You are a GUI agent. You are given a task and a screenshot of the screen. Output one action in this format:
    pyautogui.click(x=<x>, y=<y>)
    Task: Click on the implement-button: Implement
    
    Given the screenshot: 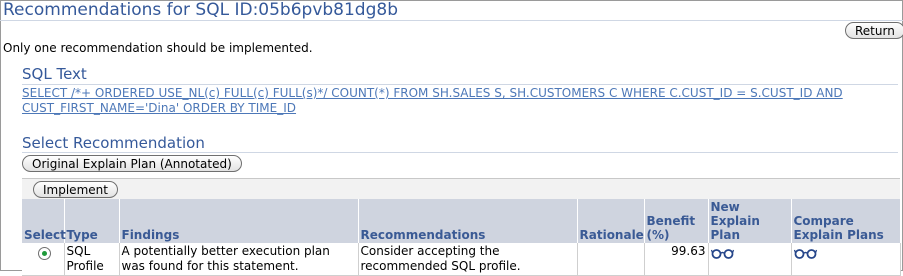 What is the action you would take?
    pyautogui.click(x=75, y=189)
    